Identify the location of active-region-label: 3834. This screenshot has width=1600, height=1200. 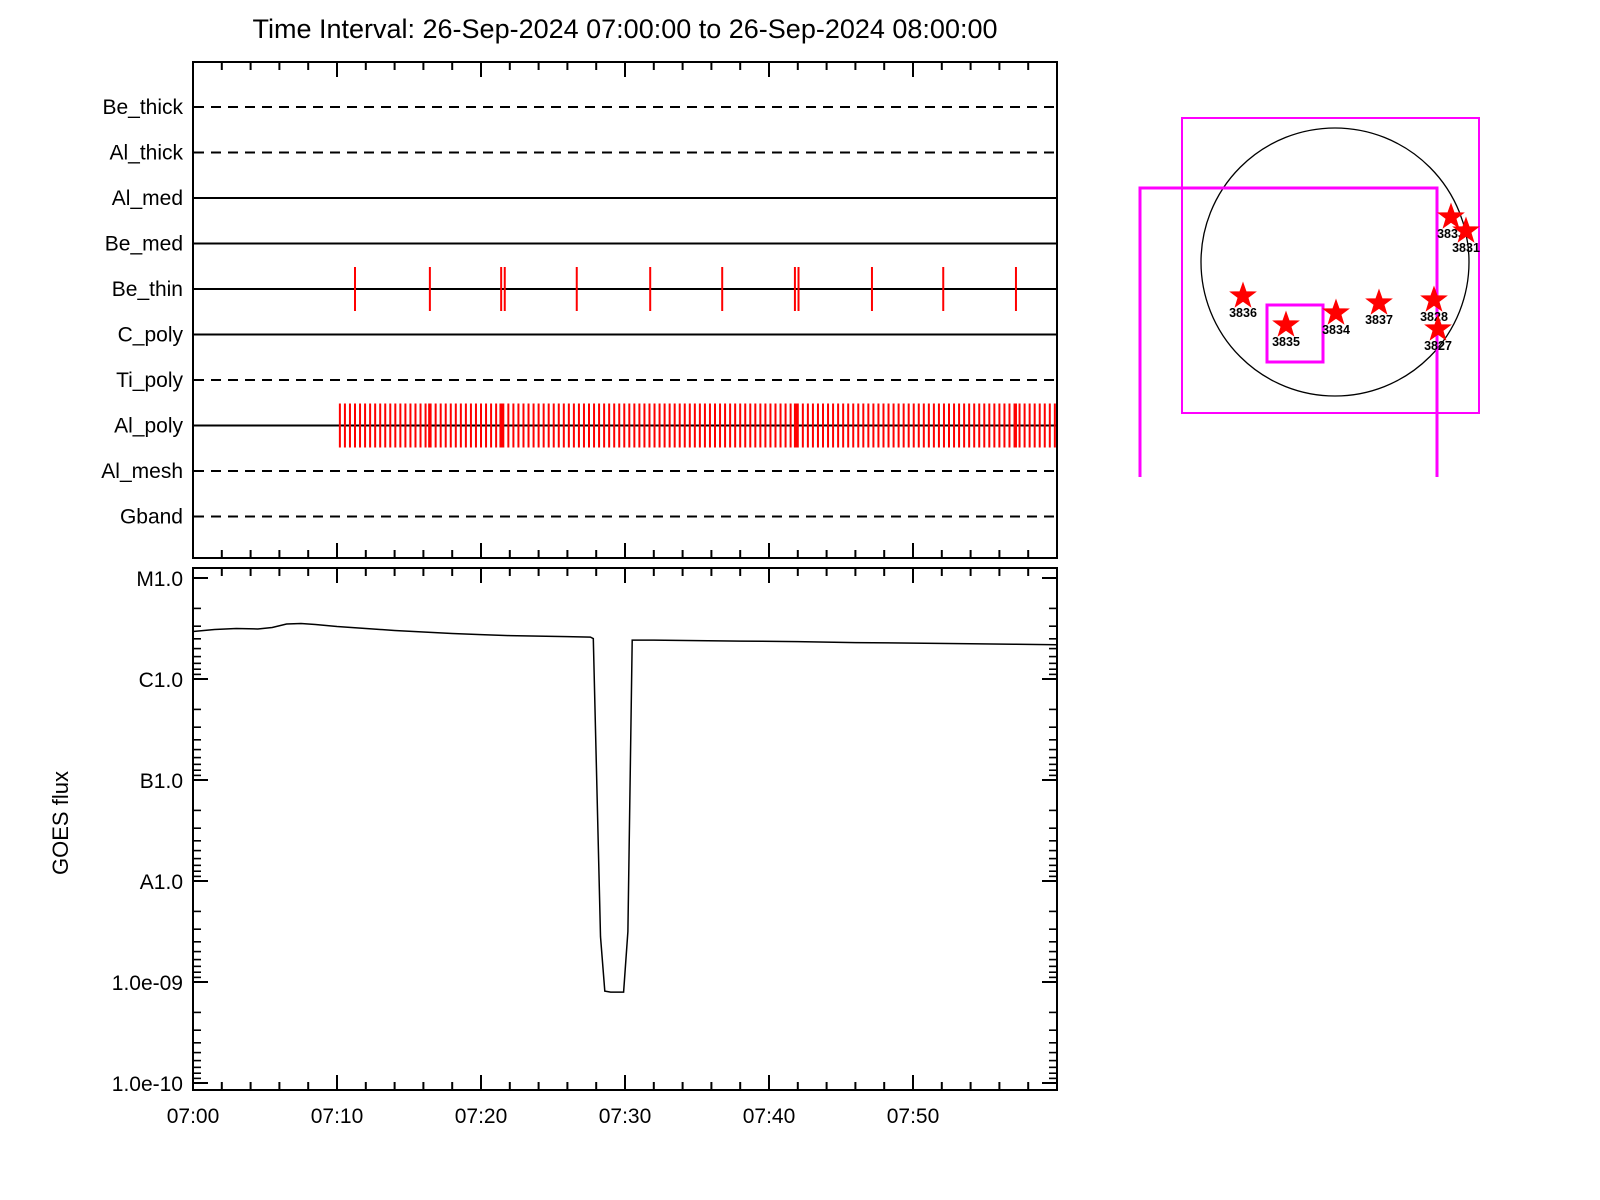
(1336, 330).